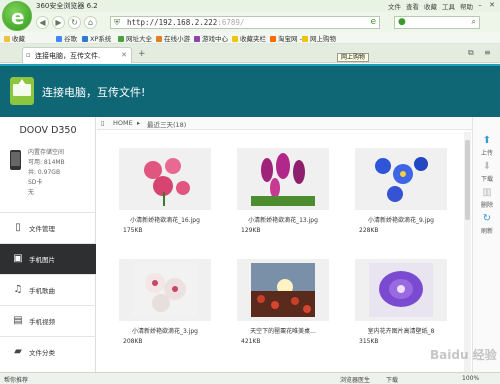 The height and width of the screenshot is (384, 500). What do you see at coordinates (15, 160) in the screenshot?
I see `phone-icon` at bounding box center [15, 160].